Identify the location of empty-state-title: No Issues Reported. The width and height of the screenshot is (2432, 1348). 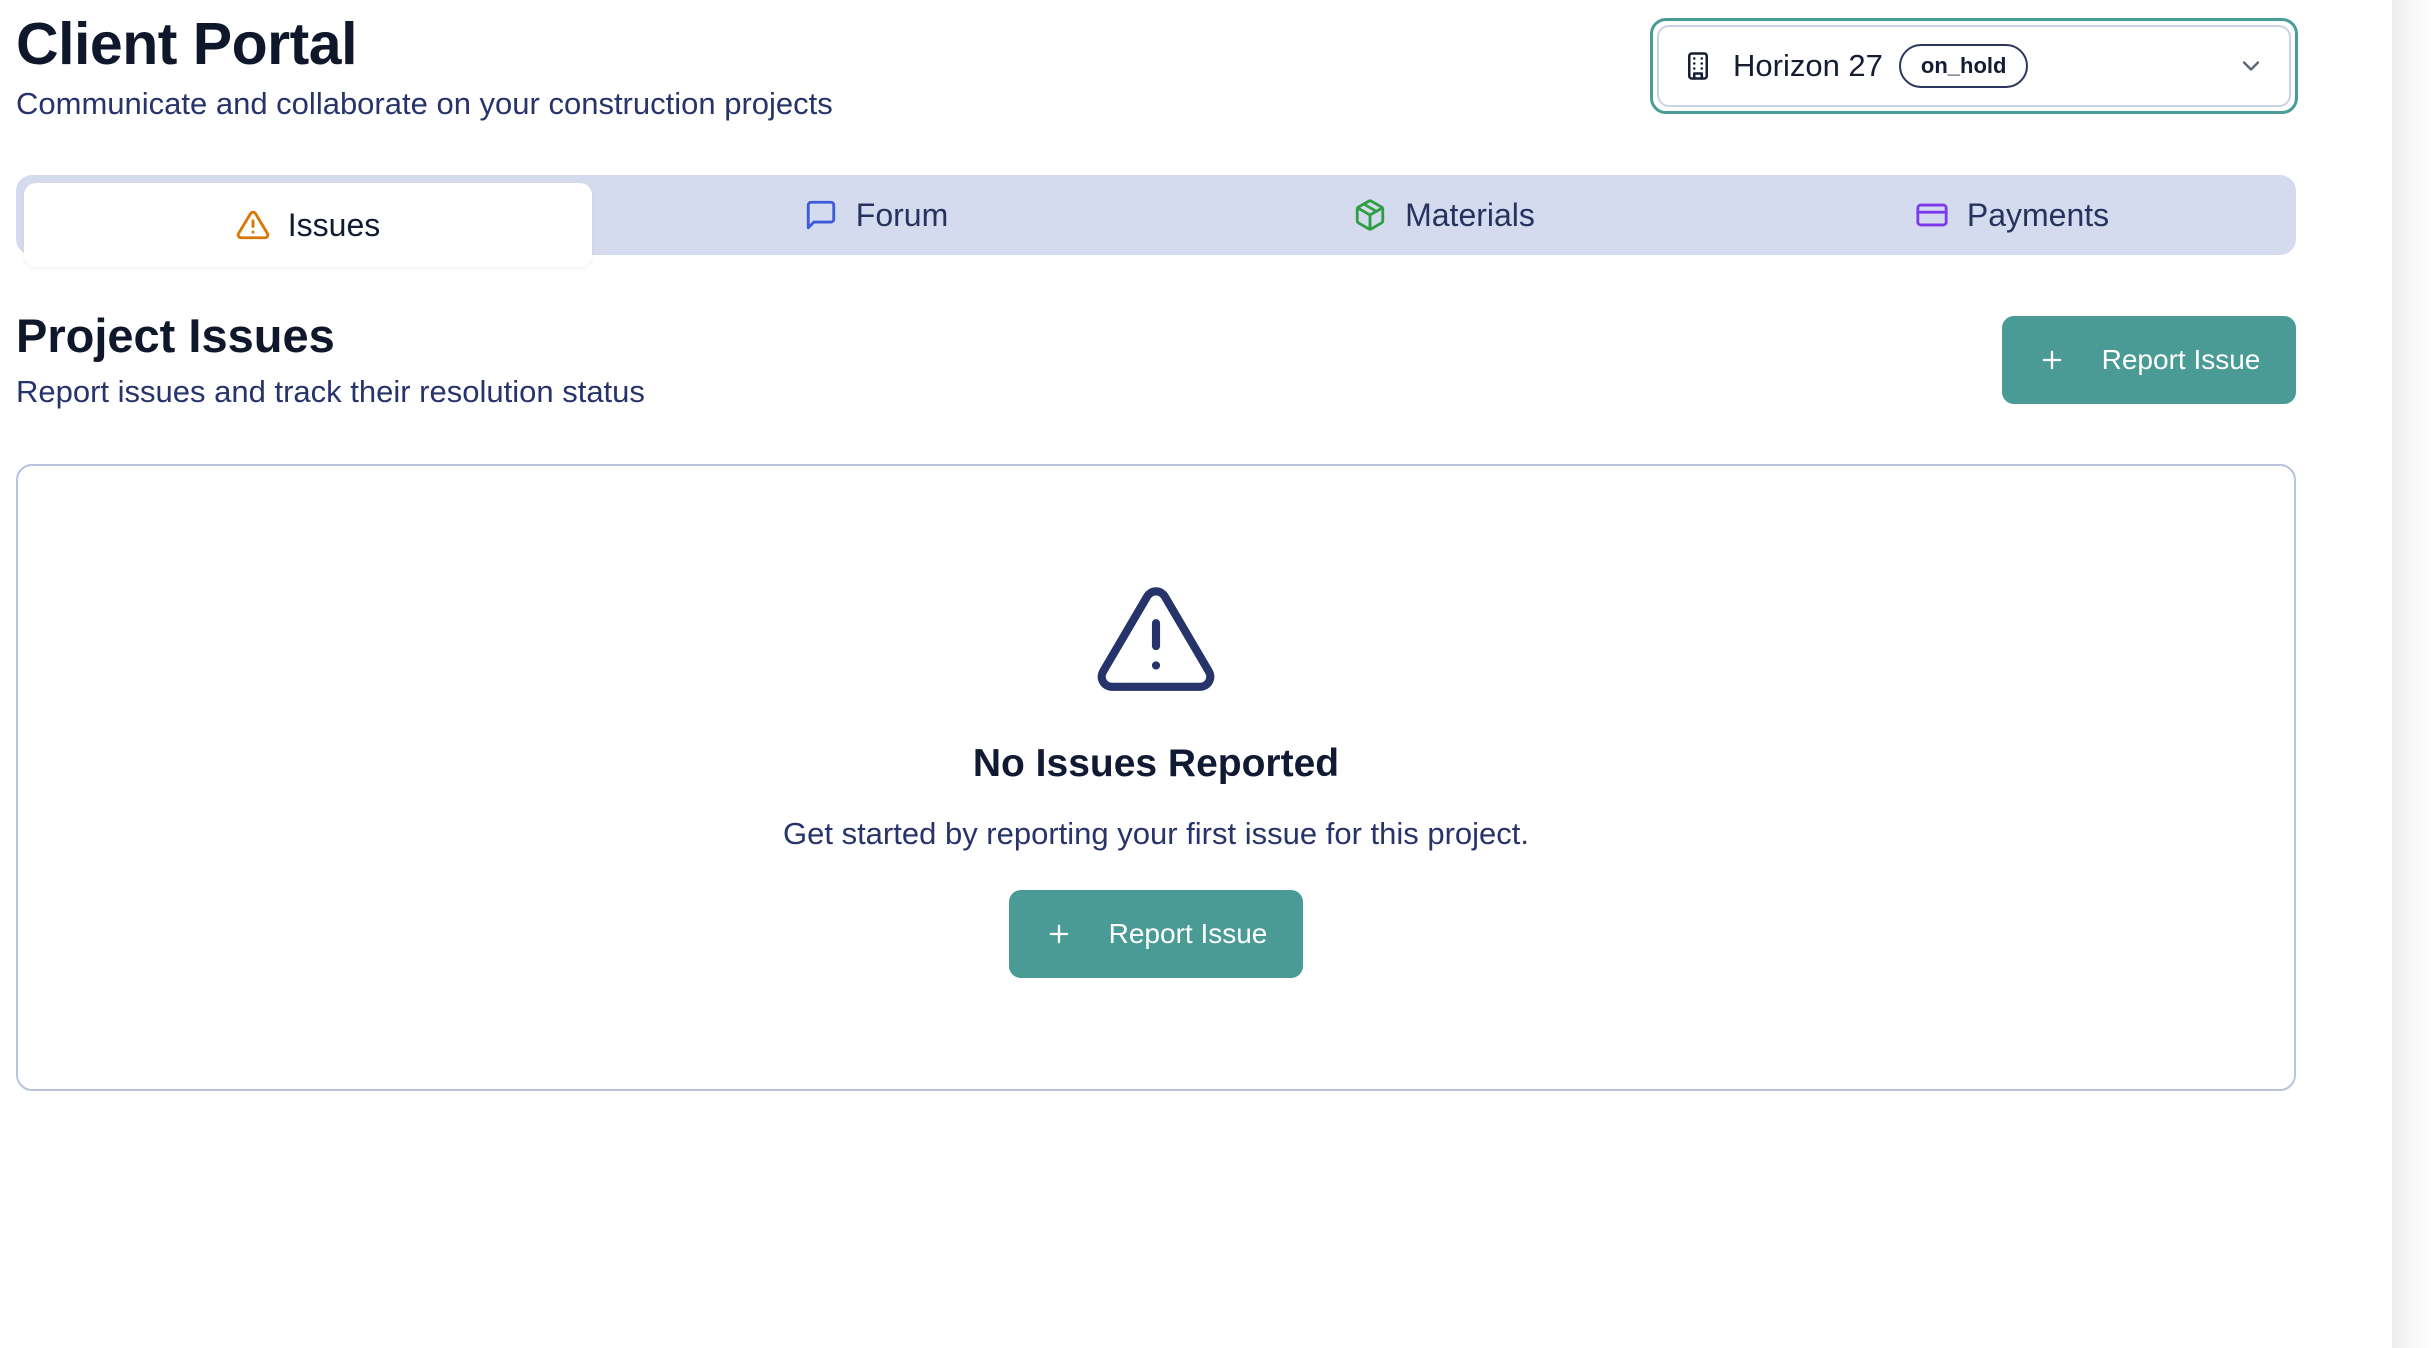
(1156, 763).